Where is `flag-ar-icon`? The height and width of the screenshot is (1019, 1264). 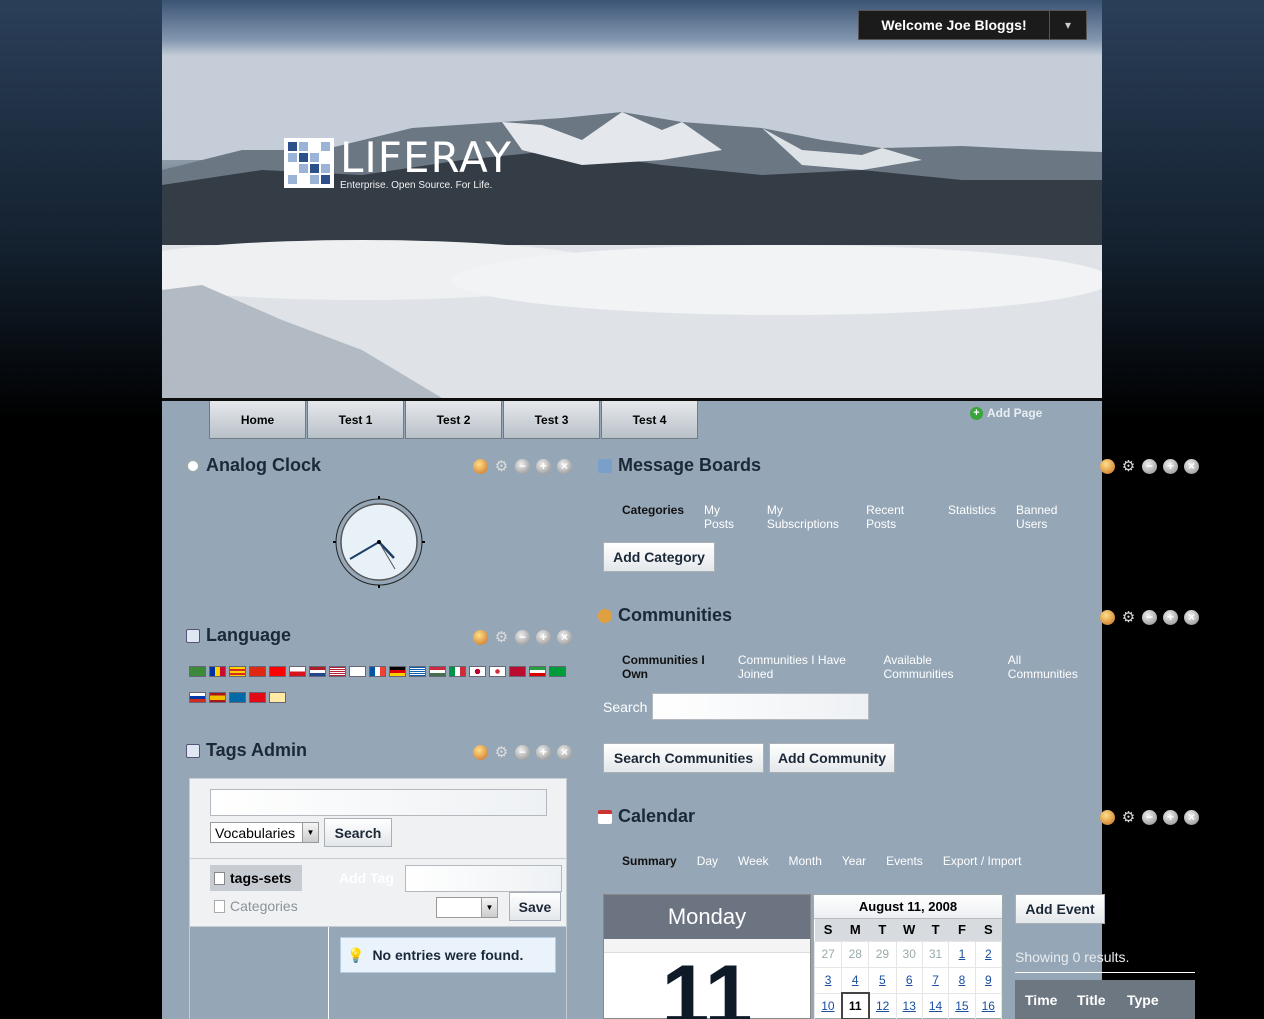 flag-ar-icon is located at coordinates (197, 671).